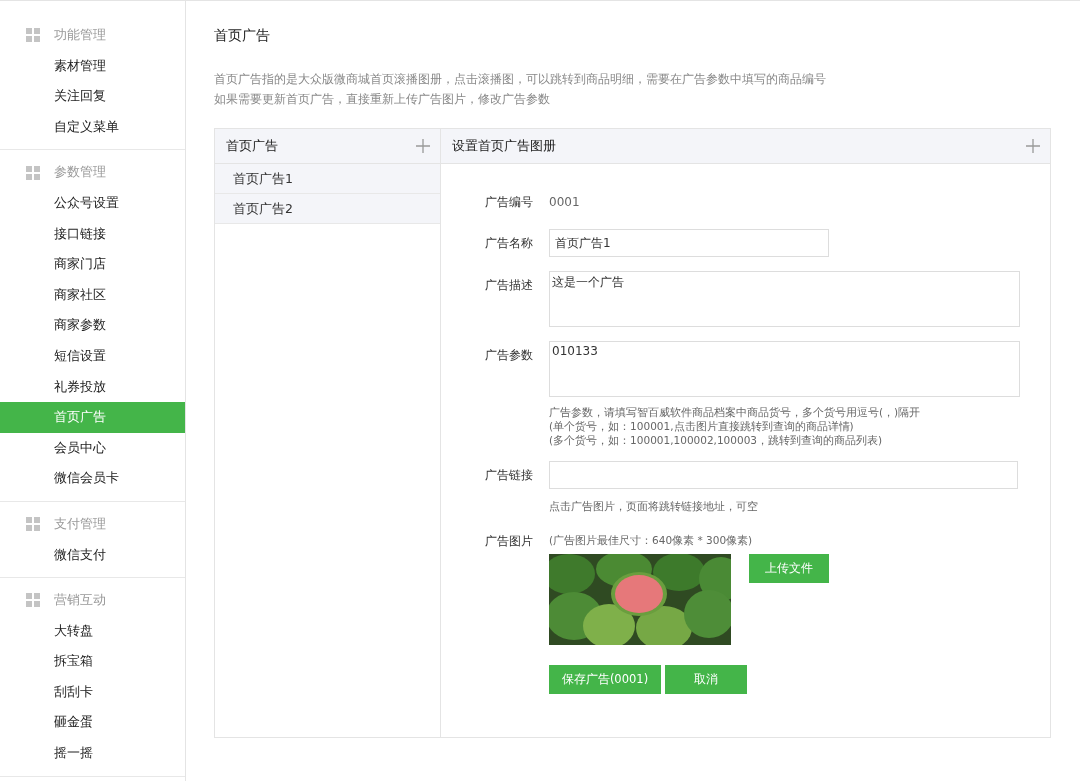 Image resolution: width=1080 pixels, height=781 pixels. I want to click on sidebar-item: 拆宝箱, so click(92, 661).